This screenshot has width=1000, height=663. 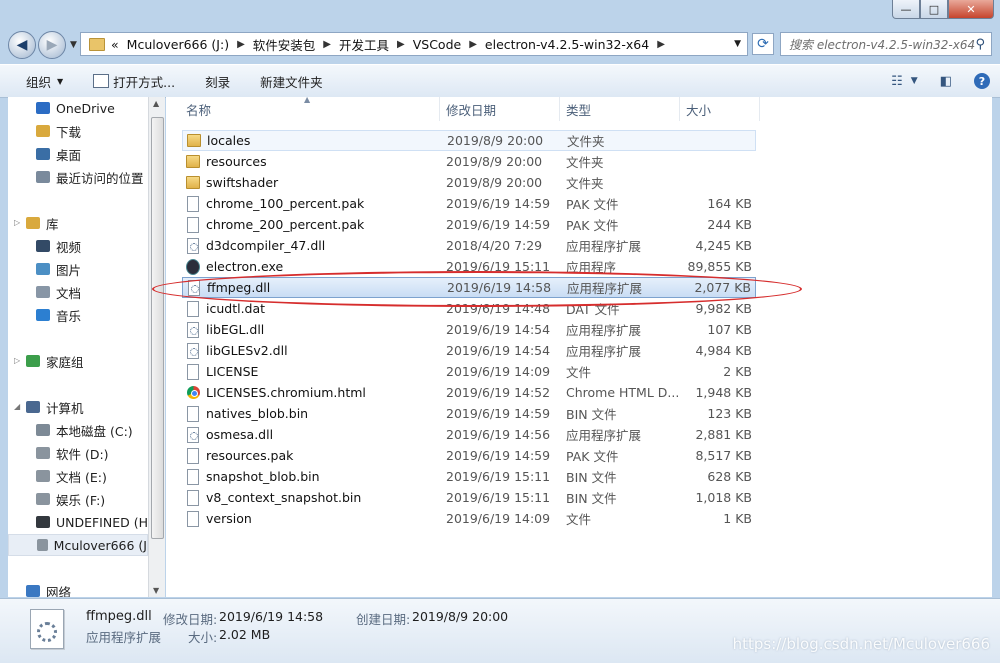 What do you see at coordinates (78, 407) in the screenshot?
I see `sidebar-item: 计算机` at bounding box center [78, 407].